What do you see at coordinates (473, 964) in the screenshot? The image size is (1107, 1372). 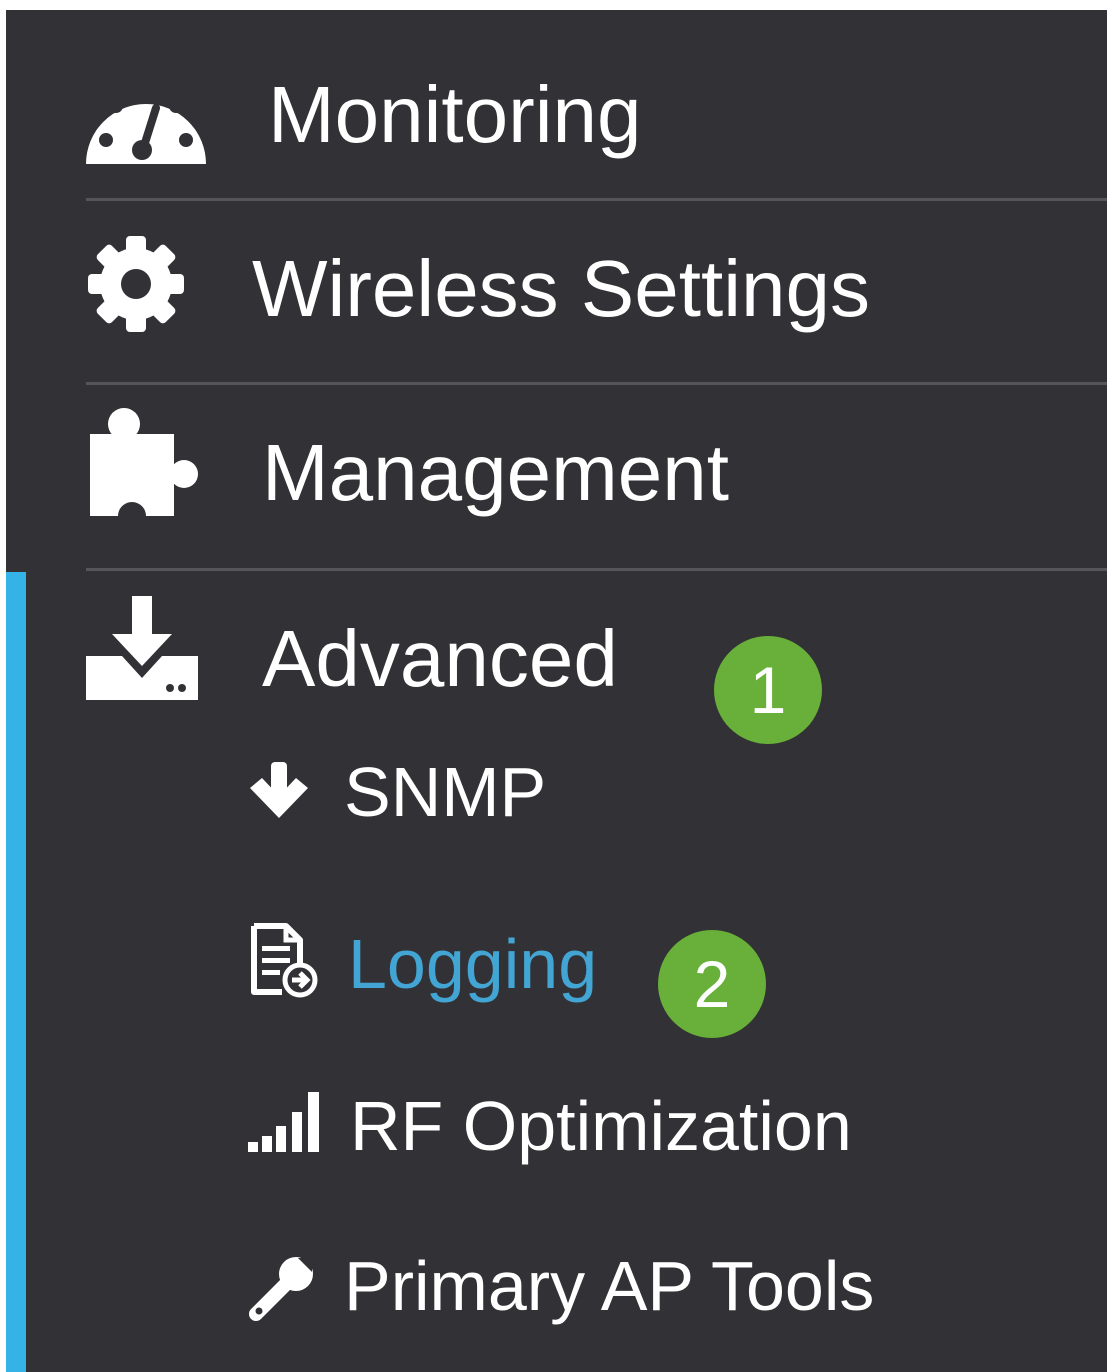 I see `submenu-label-logging: Logging` at bounding box center [473, 964].